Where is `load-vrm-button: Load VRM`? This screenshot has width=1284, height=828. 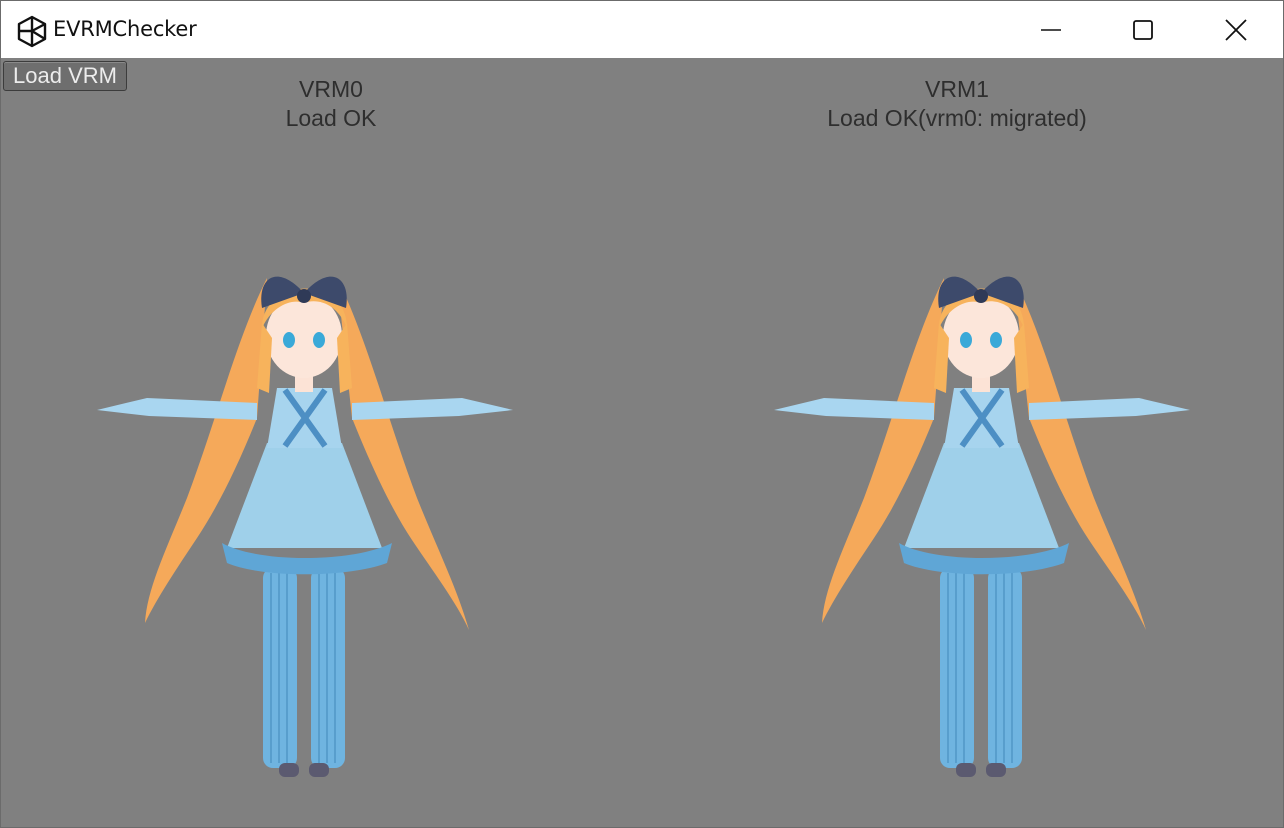 load-vrm-button: Load VRM is located at coordinates (65, 76).